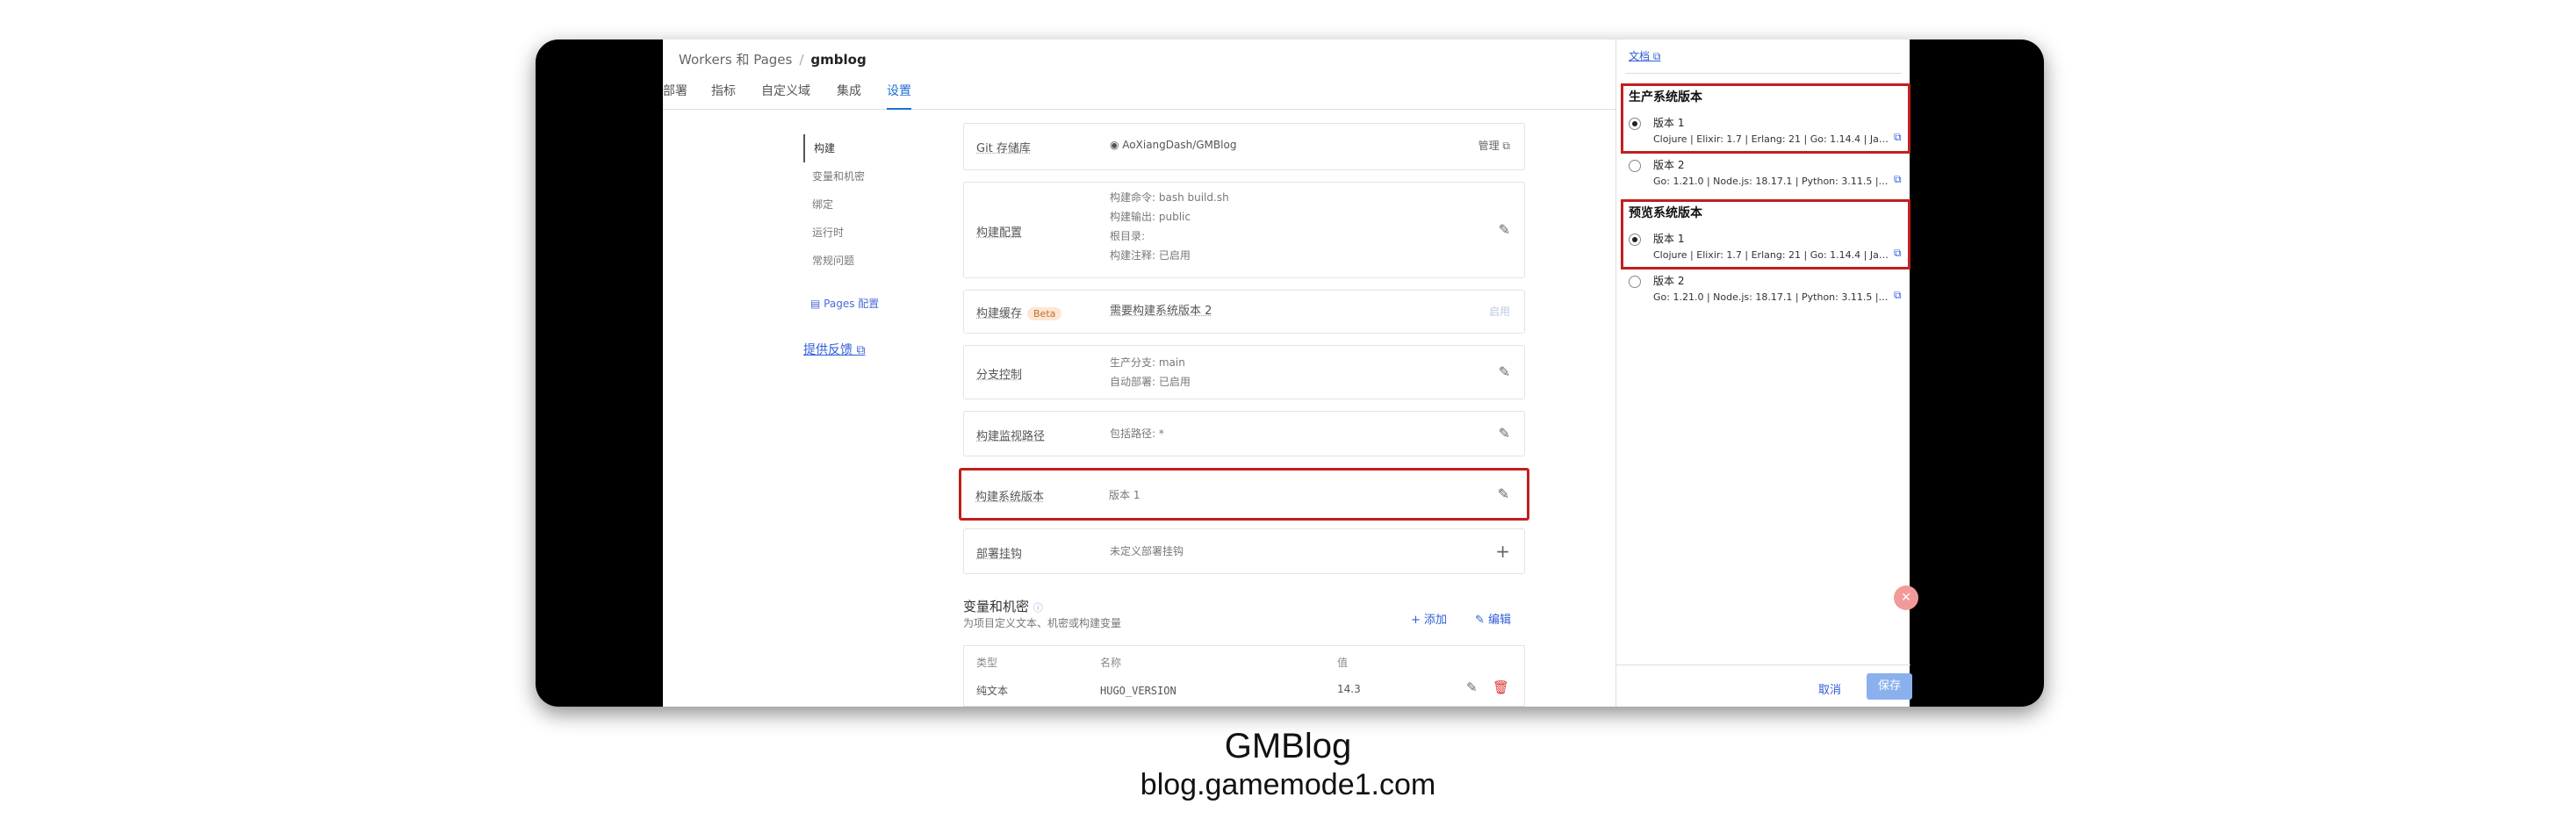 The width and height of the screenshot is (2576, 819). I want to click on preview-version-1-name: 版本 1, so click(1669, 239).